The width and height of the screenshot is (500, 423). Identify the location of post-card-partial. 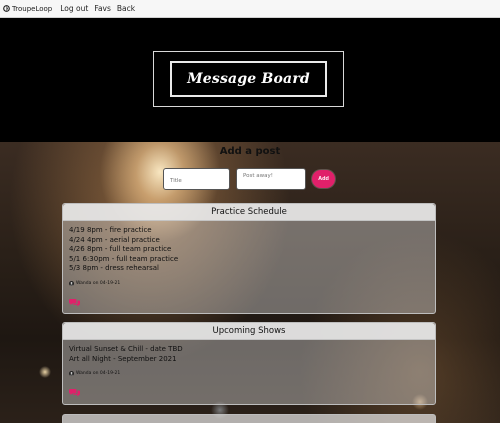
(249, 418).